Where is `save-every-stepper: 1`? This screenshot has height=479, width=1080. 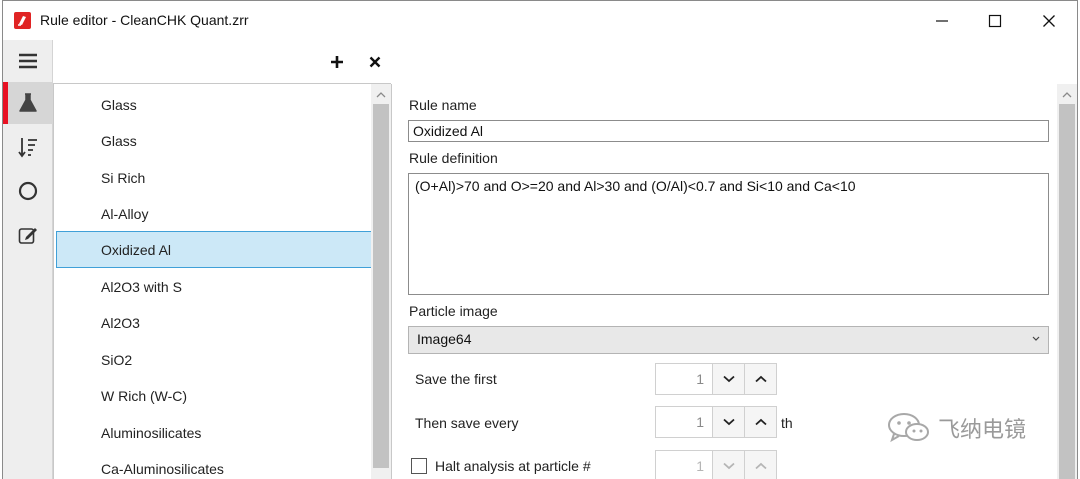 save-every-stepper: 1 is located at coordinates (716, 422).